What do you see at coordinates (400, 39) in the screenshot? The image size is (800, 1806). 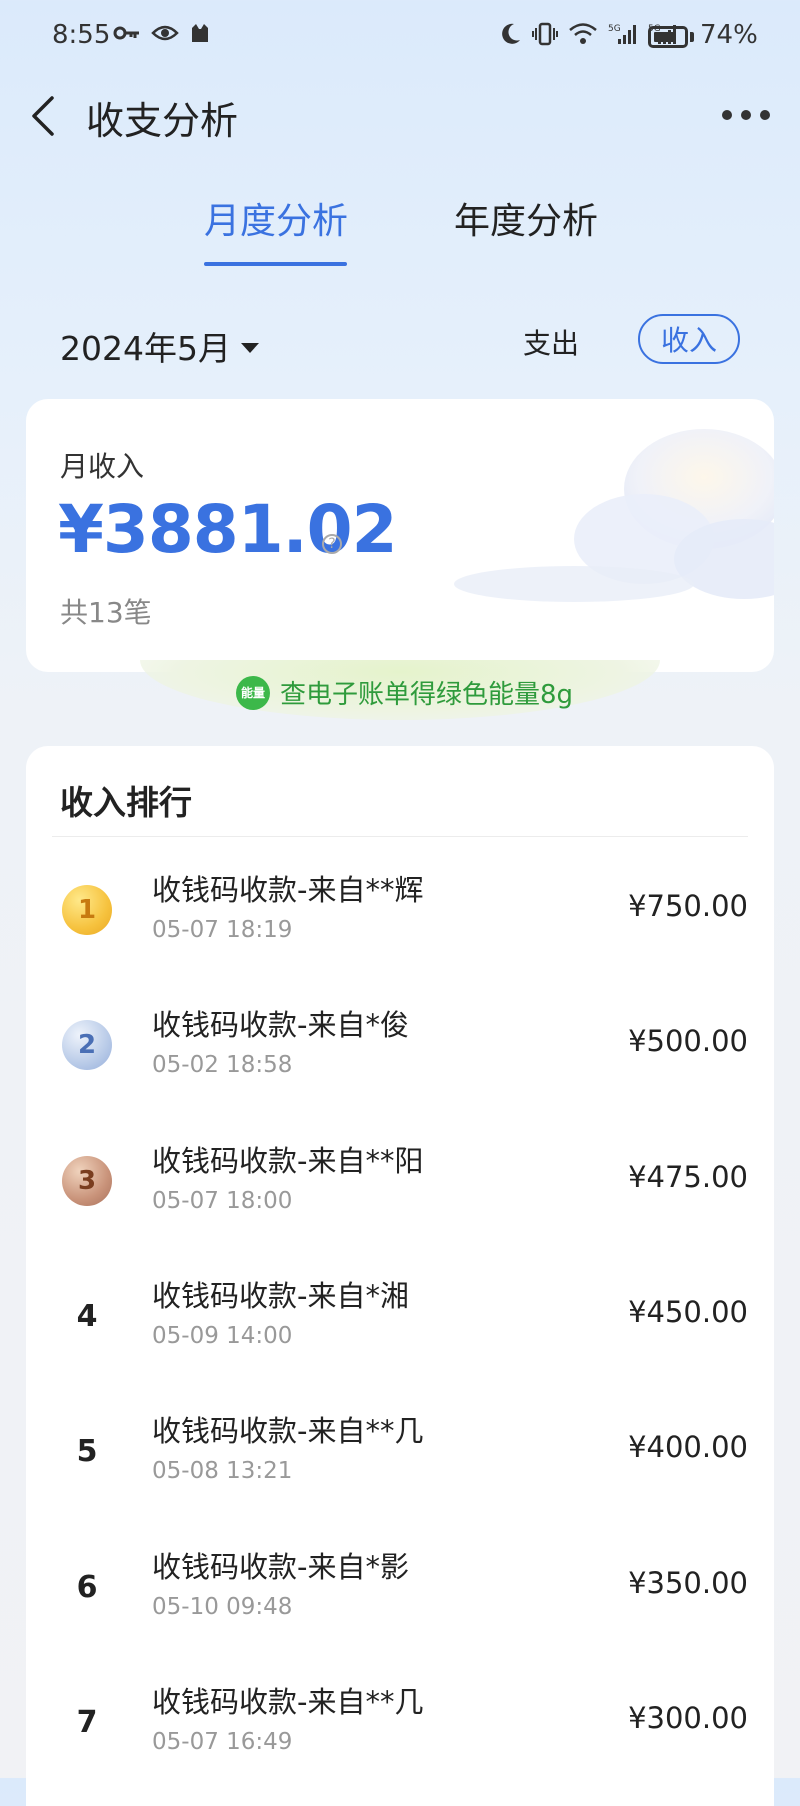 I see `status-bar: 8:55 5G 5G 74%` at bounding box center [400, 39].